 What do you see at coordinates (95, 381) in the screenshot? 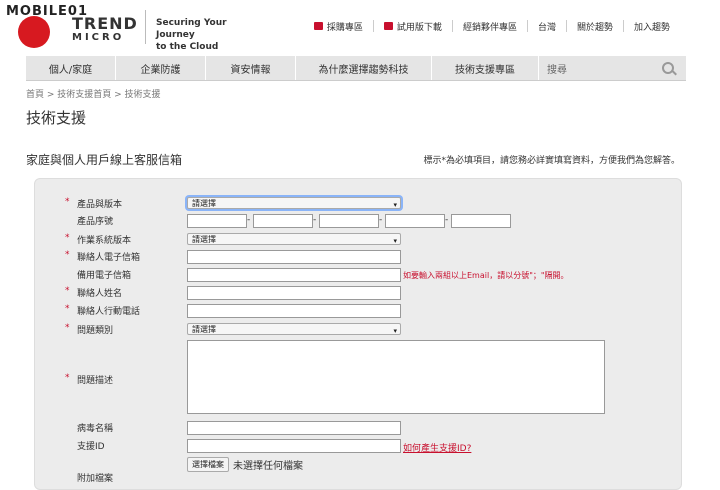
I see `description-label: 問題描述` at bounding box center [95, 381].